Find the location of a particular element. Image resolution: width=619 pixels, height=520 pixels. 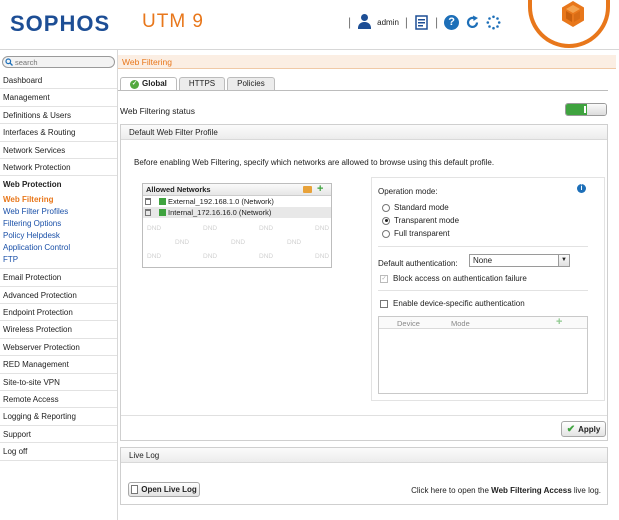

document-icon is located at coordinates (135, 489).